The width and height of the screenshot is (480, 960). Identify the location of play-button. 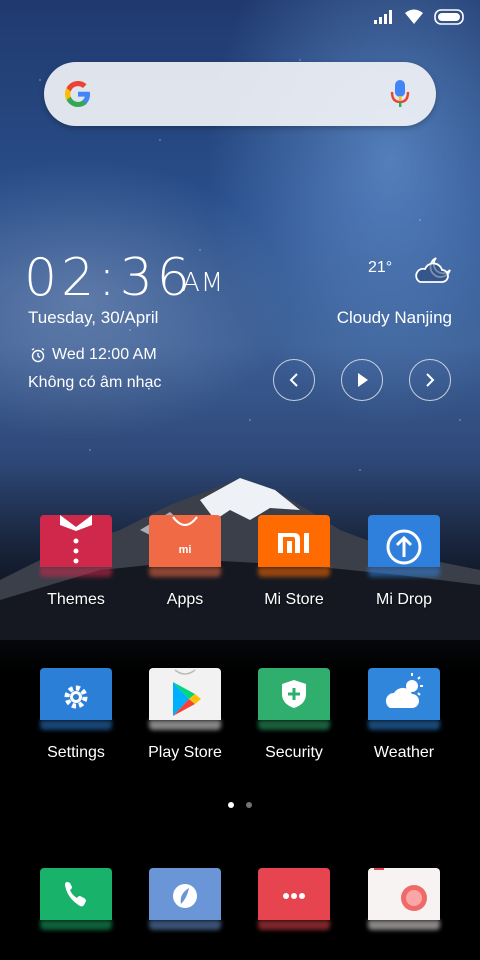
(362, 380).